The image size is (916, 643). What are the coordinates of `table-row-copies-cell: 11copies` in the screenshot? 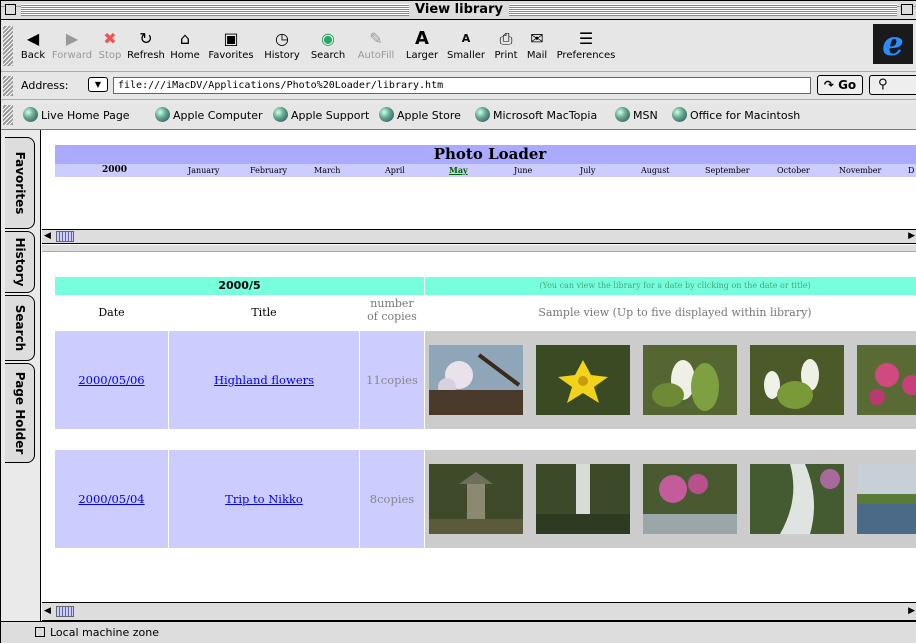 It's located at (392, 380).